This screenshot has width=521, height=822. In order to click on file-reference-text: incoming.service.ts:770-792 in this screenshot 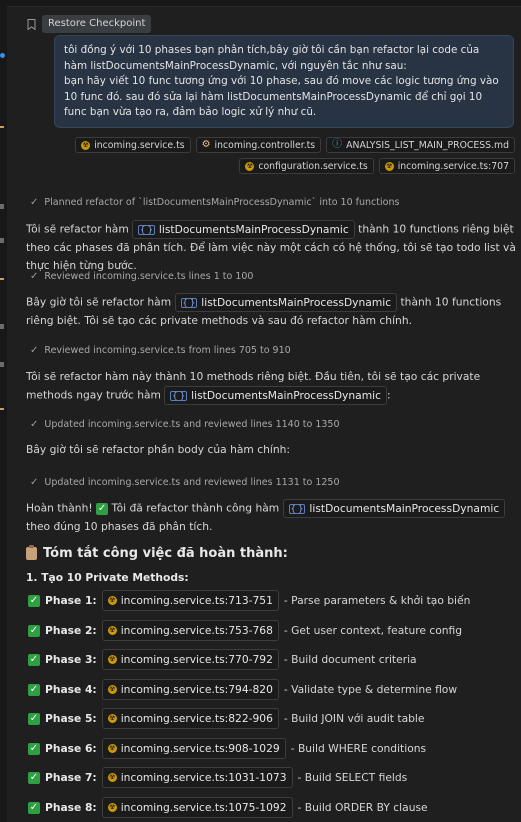, I will do `click(196, 659)`.